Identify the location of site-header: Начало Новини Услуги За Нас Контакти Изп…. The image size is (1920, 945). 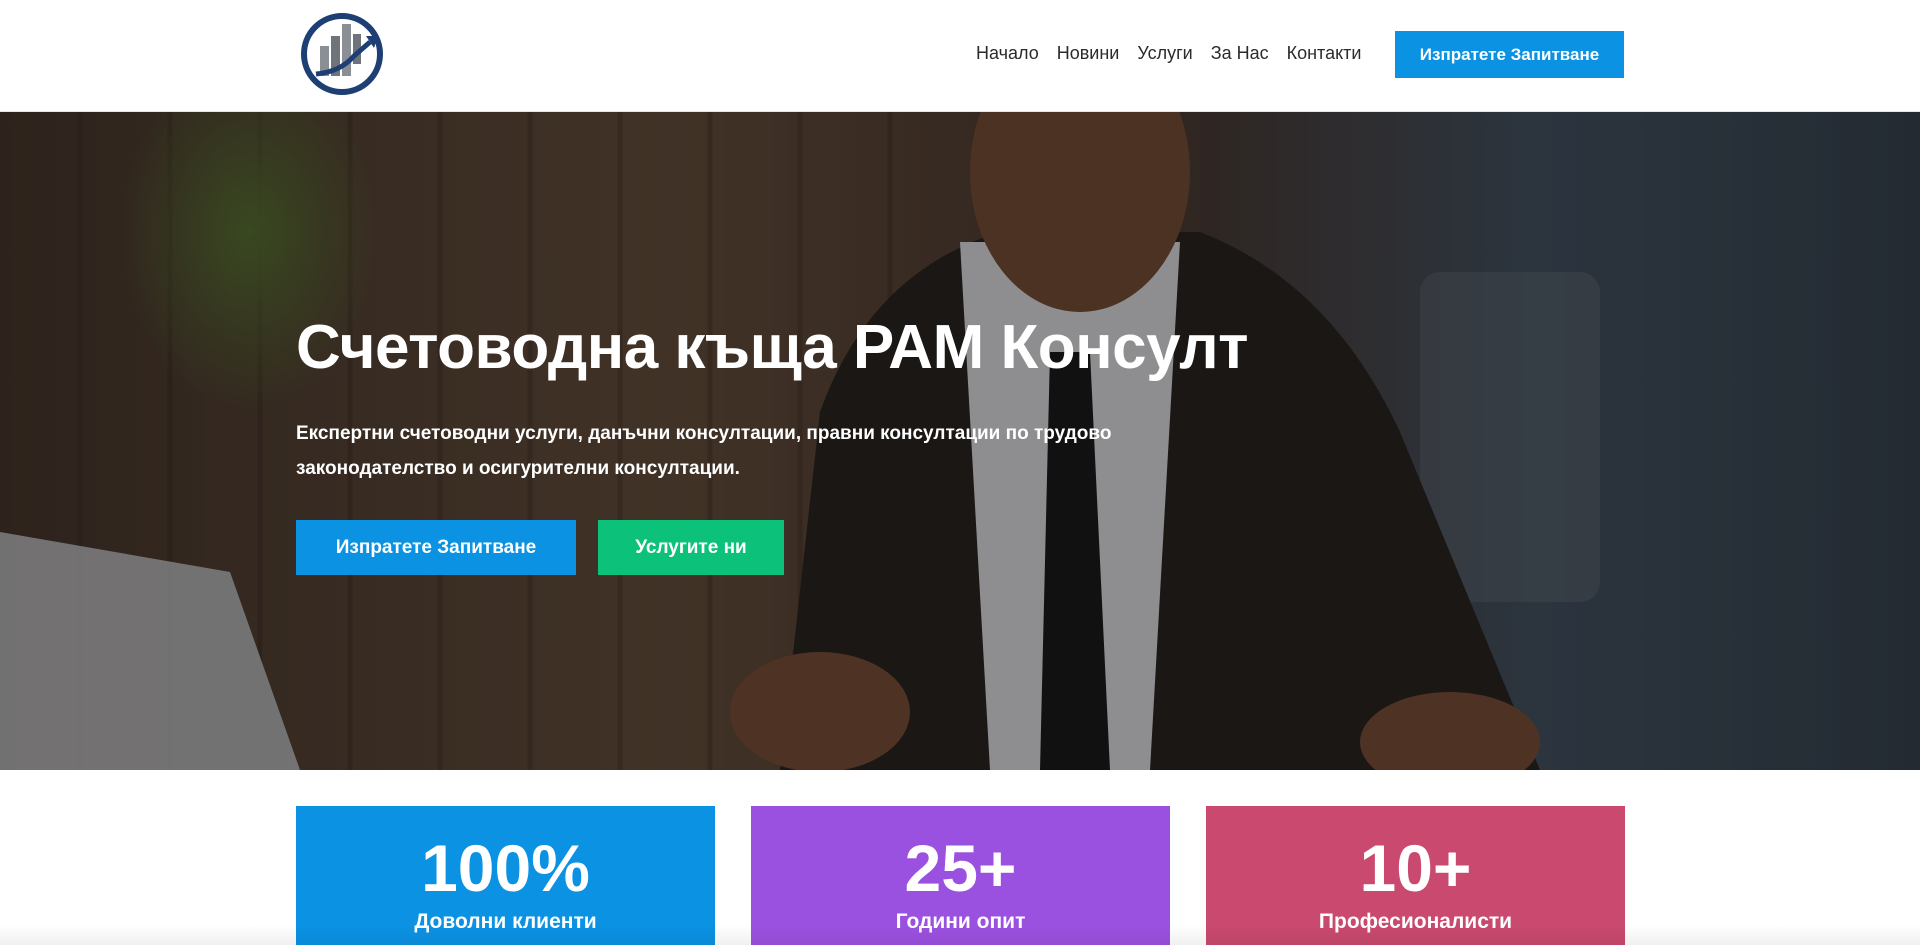
(960, 56).